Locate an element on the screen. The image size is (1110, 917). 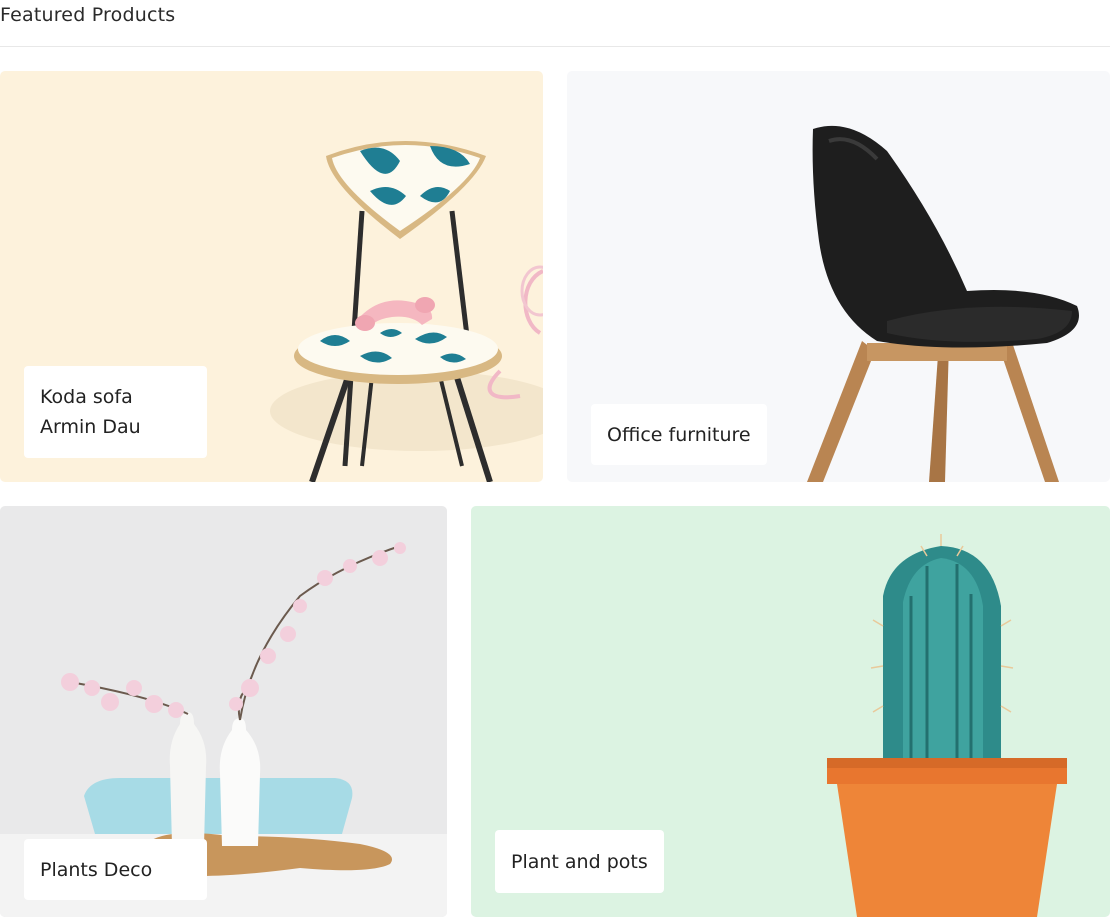
card-subtitle: Armin Dau is located at coordinates (90, 427).